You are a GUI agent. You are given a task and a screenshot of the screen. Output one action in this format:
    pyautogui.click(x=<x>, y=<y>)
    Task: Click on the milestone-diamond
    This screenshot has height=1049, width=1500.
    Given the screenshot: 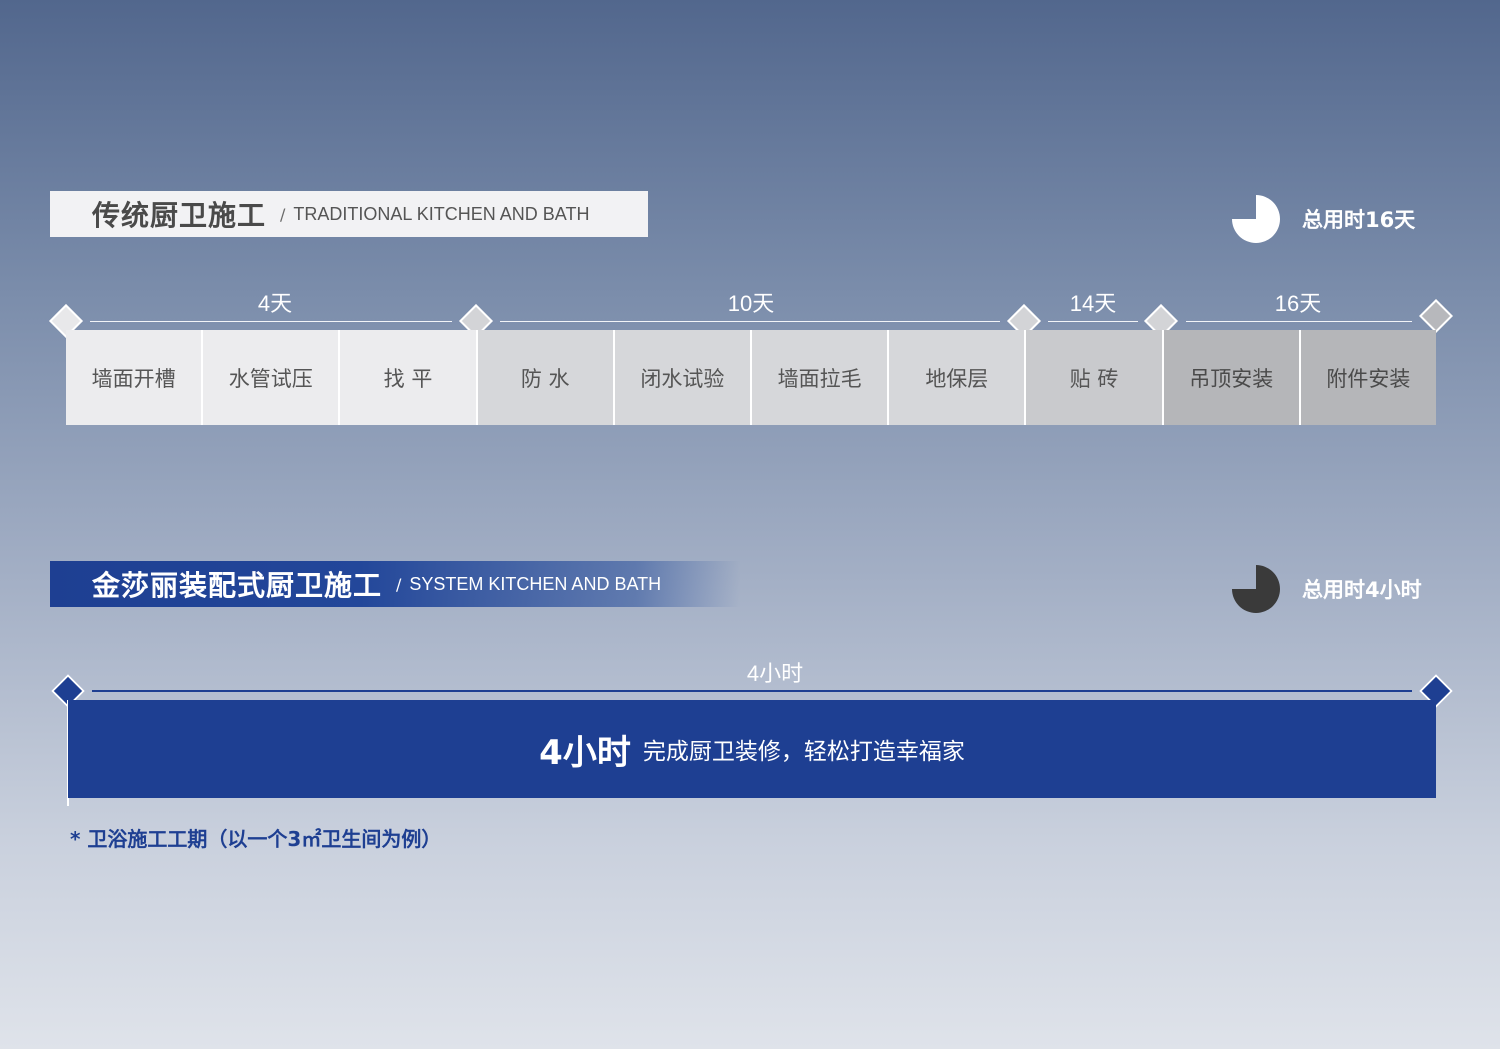 What is the action you would take?
    pyautogui.click(x=1436, y=316)
    